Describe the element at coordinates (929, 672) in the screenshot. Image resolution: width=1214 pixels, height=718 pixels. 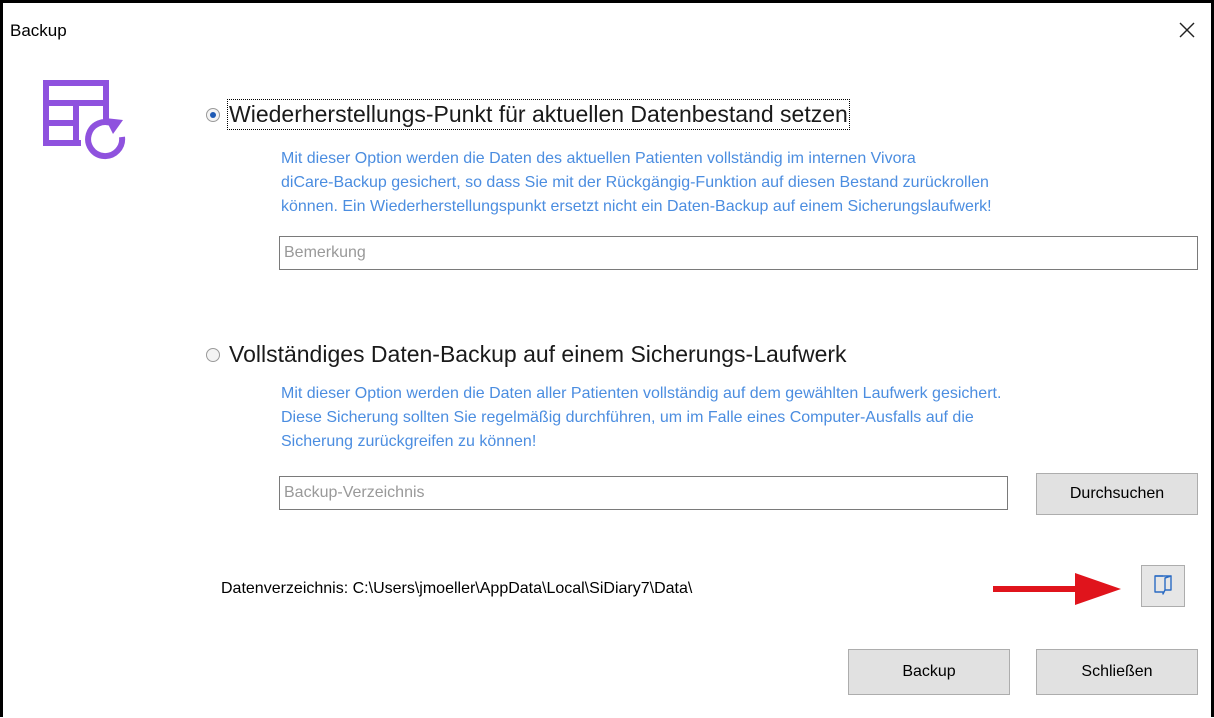
I see `backup-button: Backup` at that location.